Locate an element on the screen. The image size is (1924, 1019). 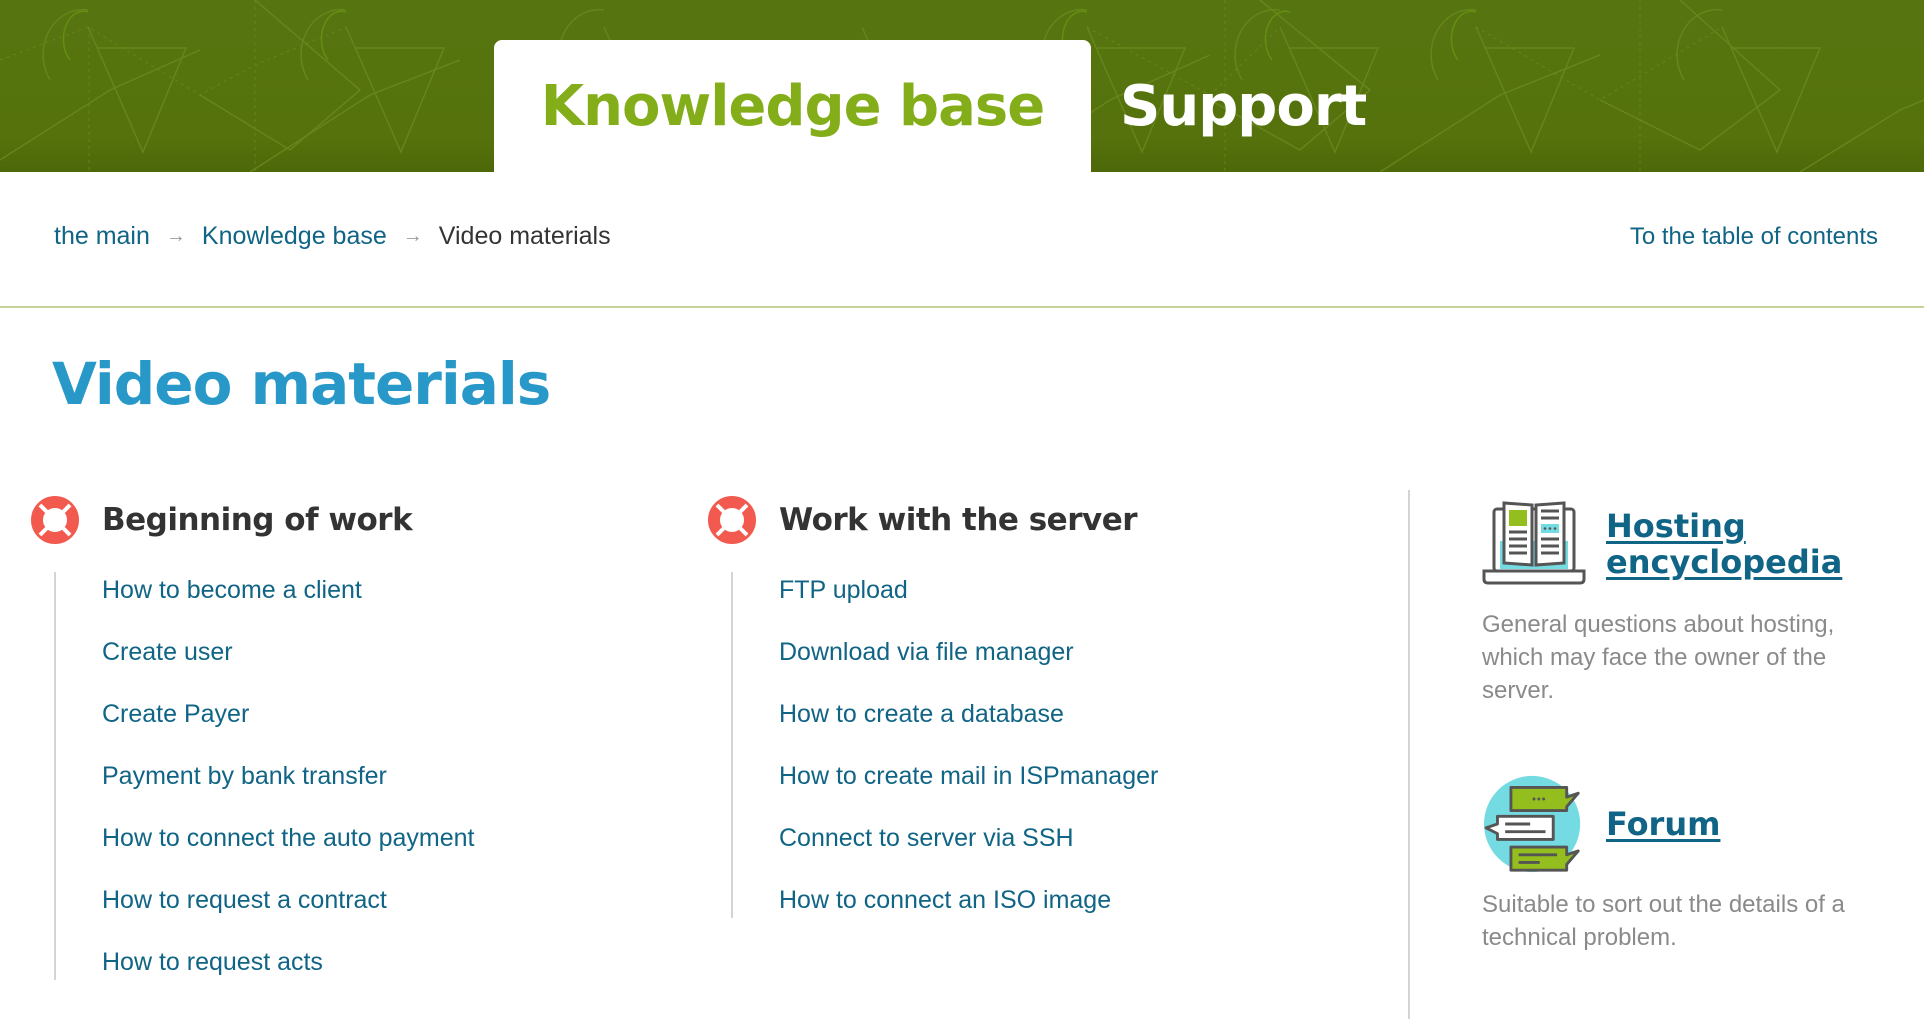
video-link: Payment by bank transfer is located at coordinates (244, 776).